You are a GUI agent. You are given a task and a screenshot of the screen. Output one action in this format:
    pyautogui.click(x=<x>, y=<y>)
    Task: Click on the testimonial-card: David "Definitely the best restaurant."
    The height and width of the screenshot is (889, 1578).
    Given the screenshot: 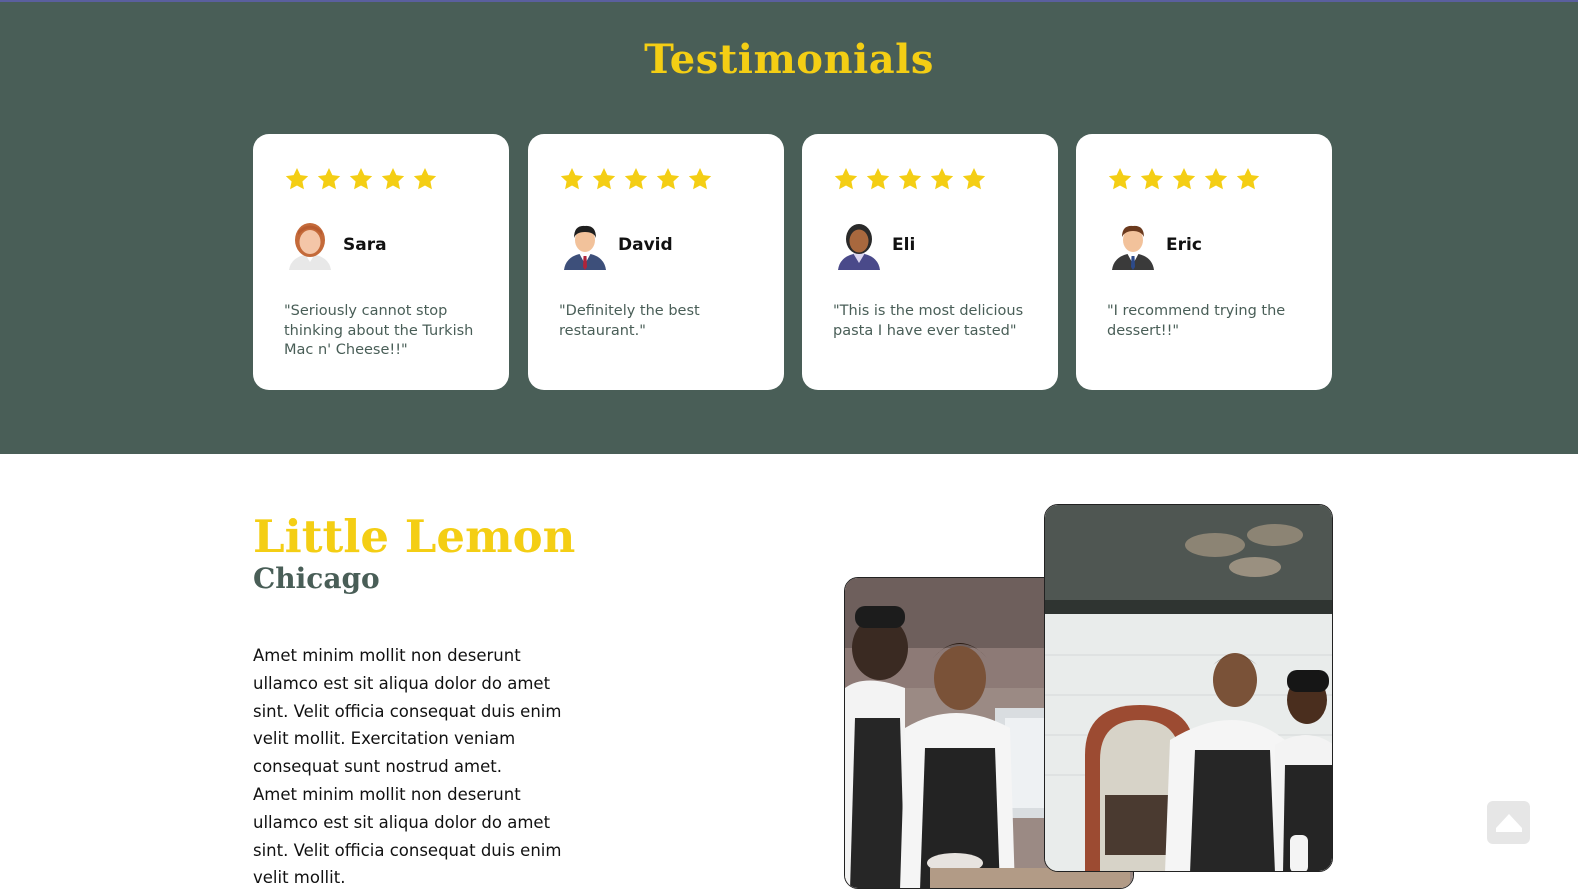 What is the action you would take?
    pyautogui.click(x=656, y=262)
    